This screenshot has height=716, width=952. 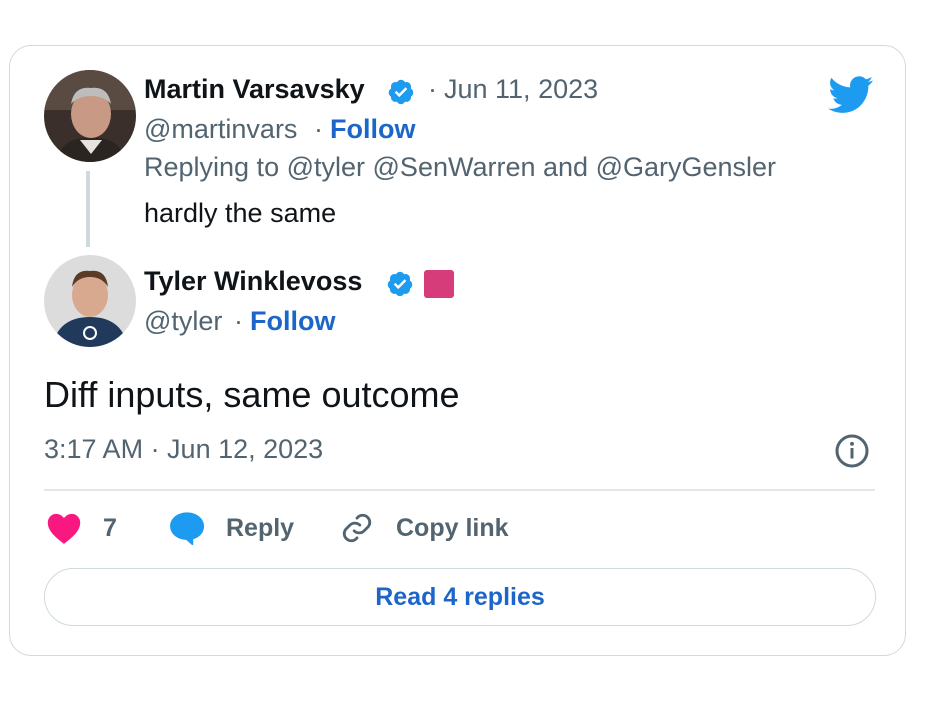 What do you see at coordinates (852, 96) in the screenshot?
I see `twitter-bird-icon` at bounding box center [852, 96].